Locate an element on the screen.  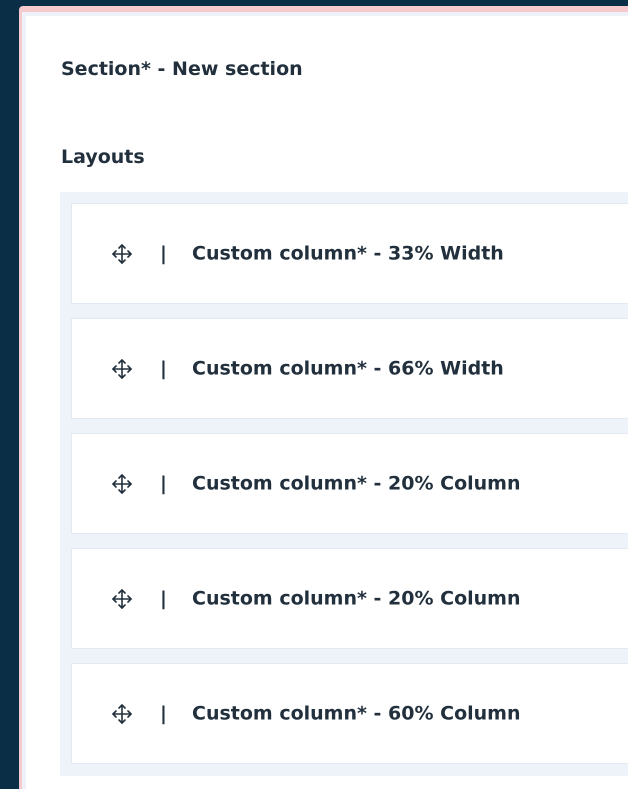
layout-item: | Custom column* - 60% Column is located at coordinates (349, 713).